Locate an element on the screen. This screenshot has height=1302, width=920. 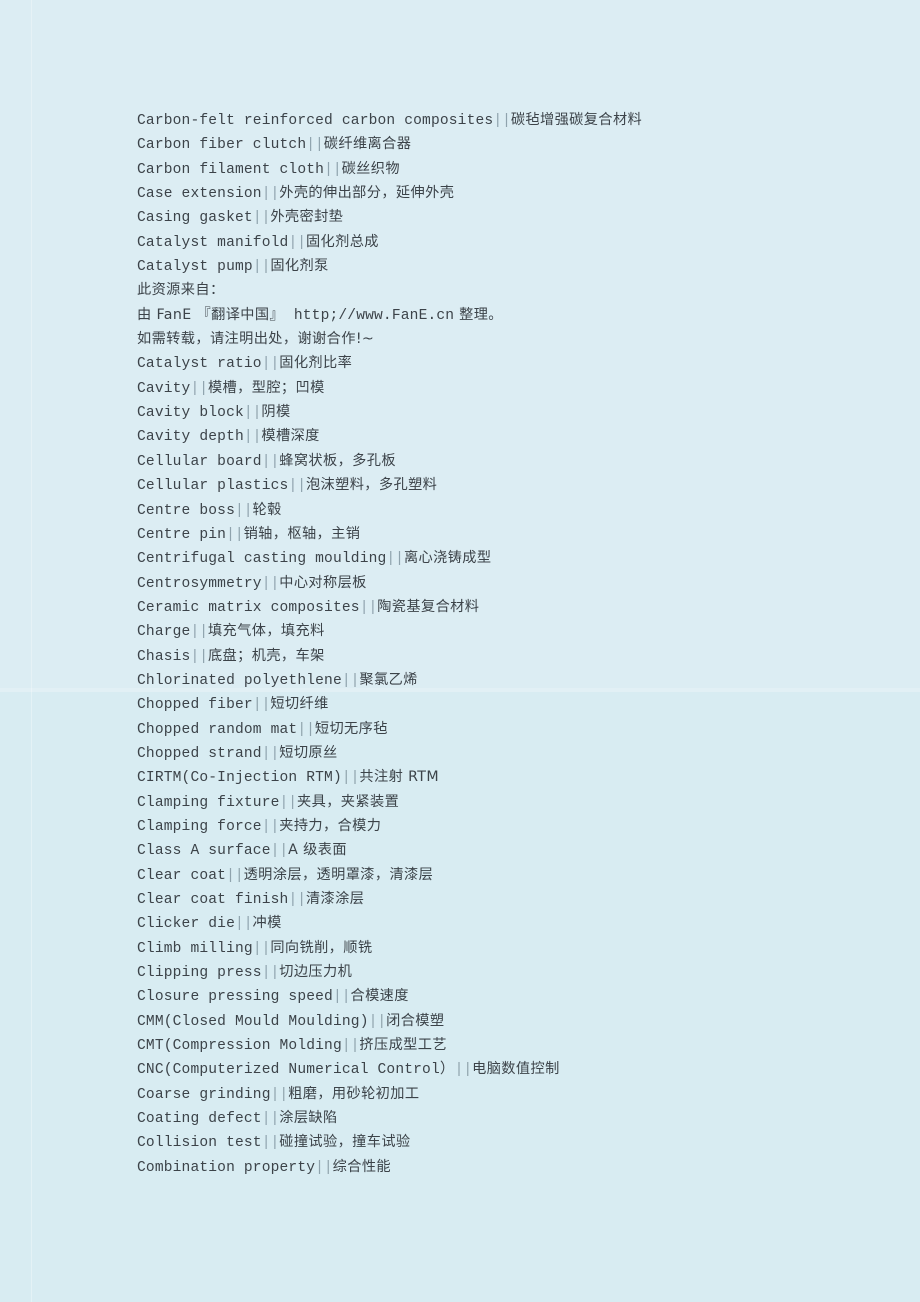
entry-term: Chopped strand is located at coordinates (199, 753).